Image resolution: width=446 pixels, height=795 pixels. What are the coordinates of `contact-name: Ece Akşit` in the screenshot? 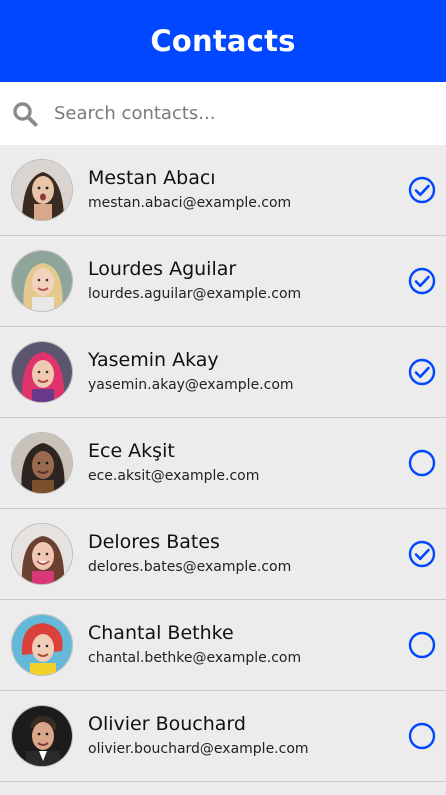 It's located at (131, 451).